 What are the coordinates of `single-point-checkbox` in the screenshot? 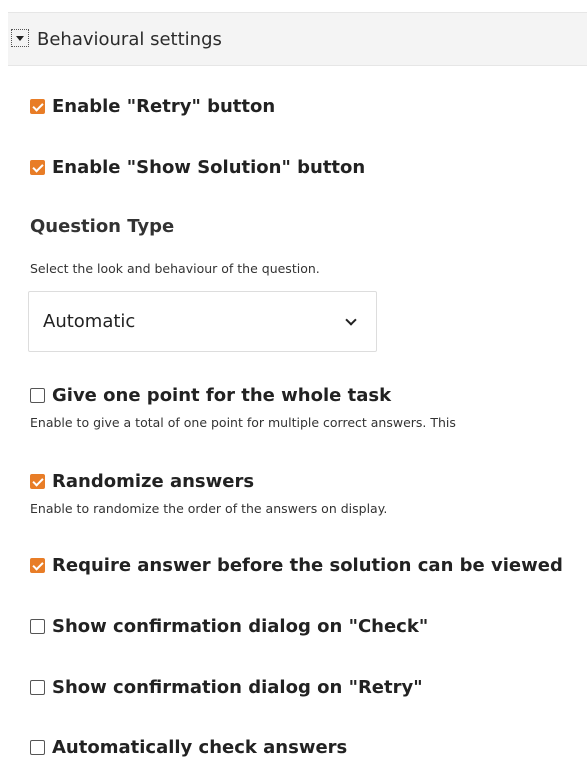 It's located at (37, 395).